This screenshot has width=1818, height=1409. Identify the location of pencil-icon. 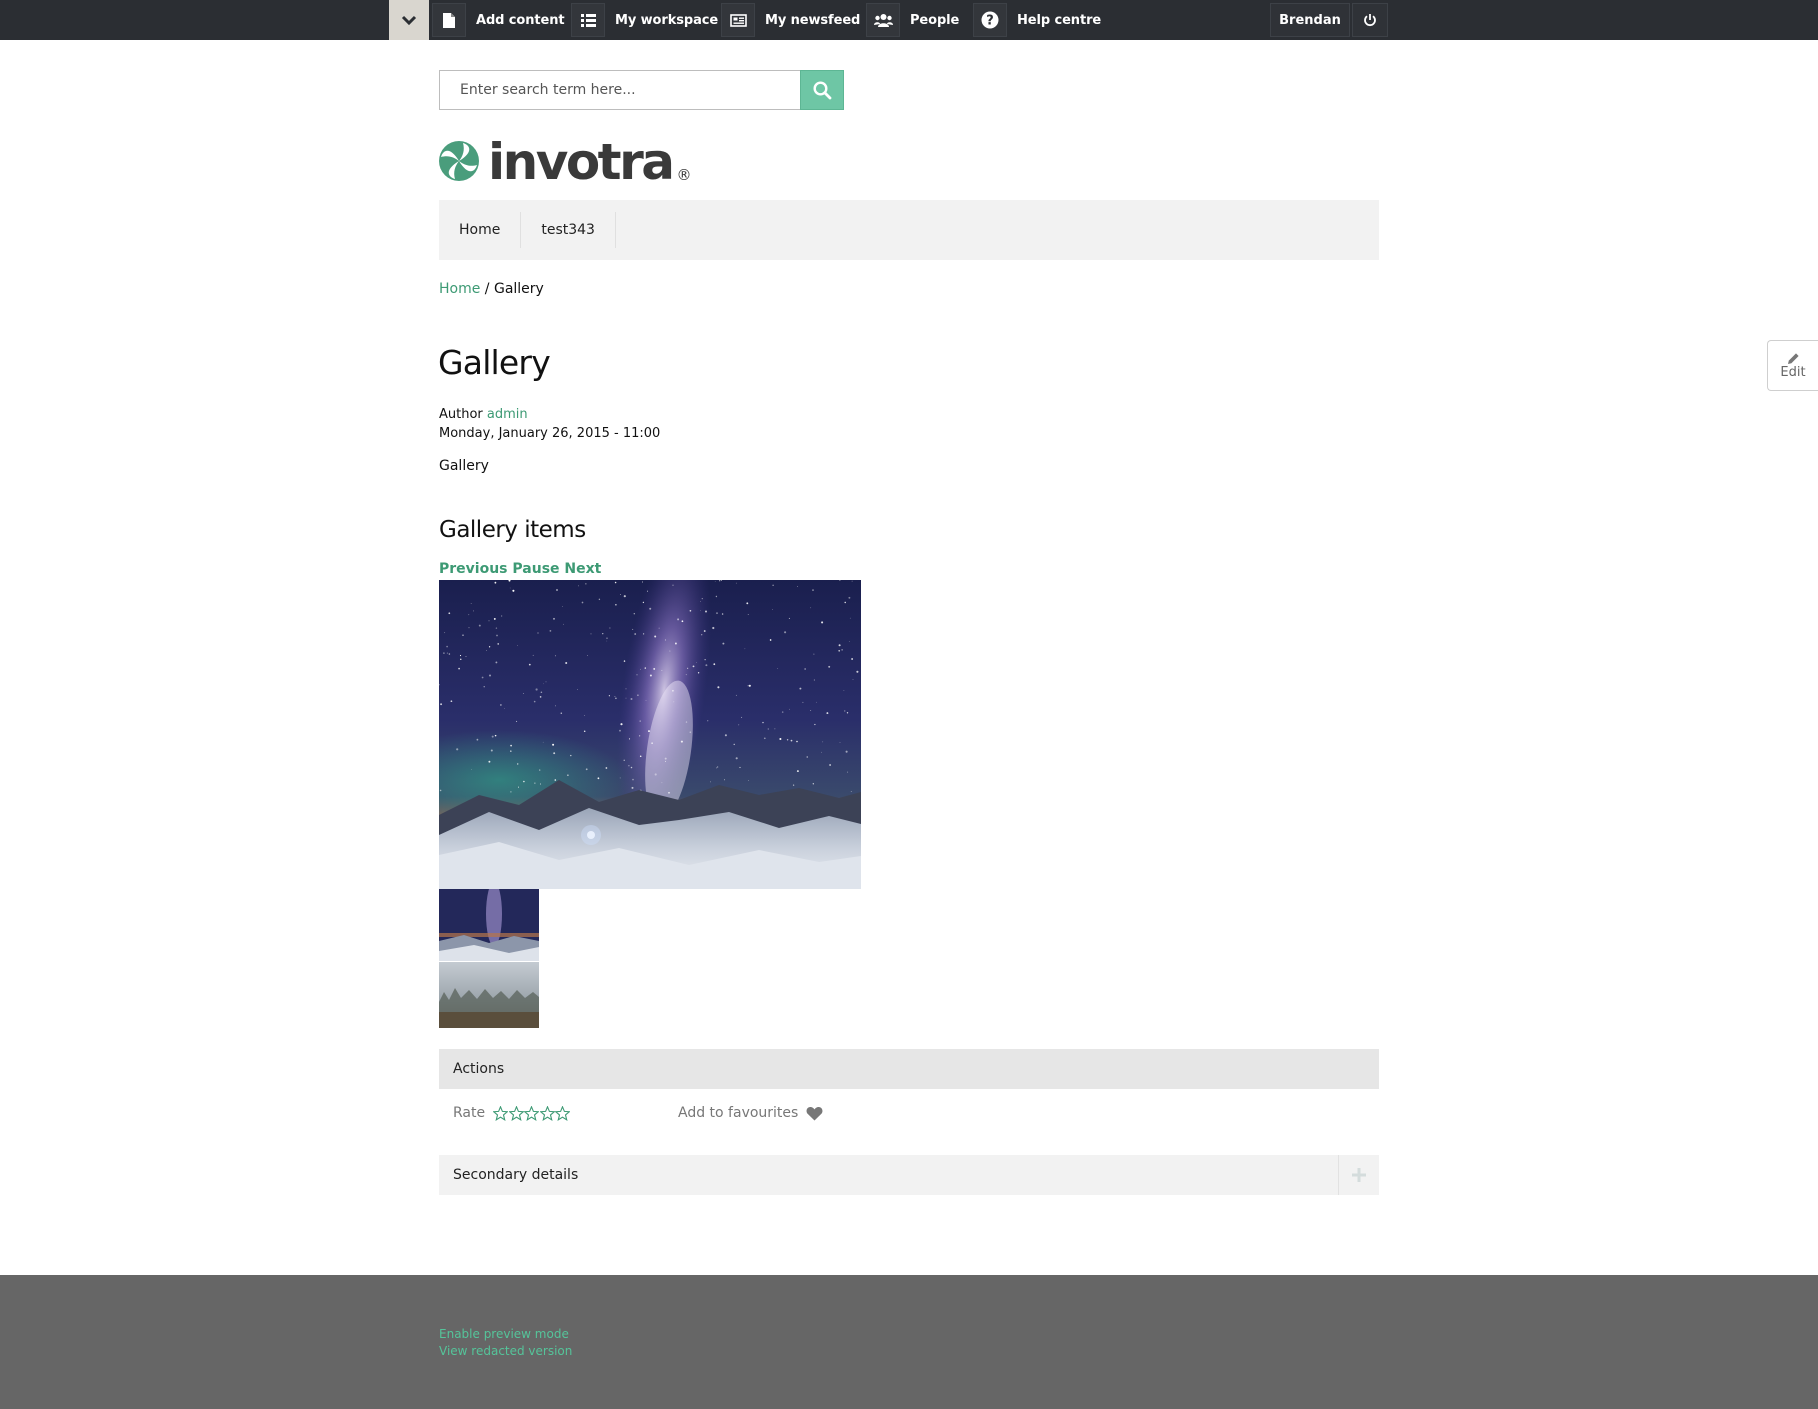
(1793, 358).